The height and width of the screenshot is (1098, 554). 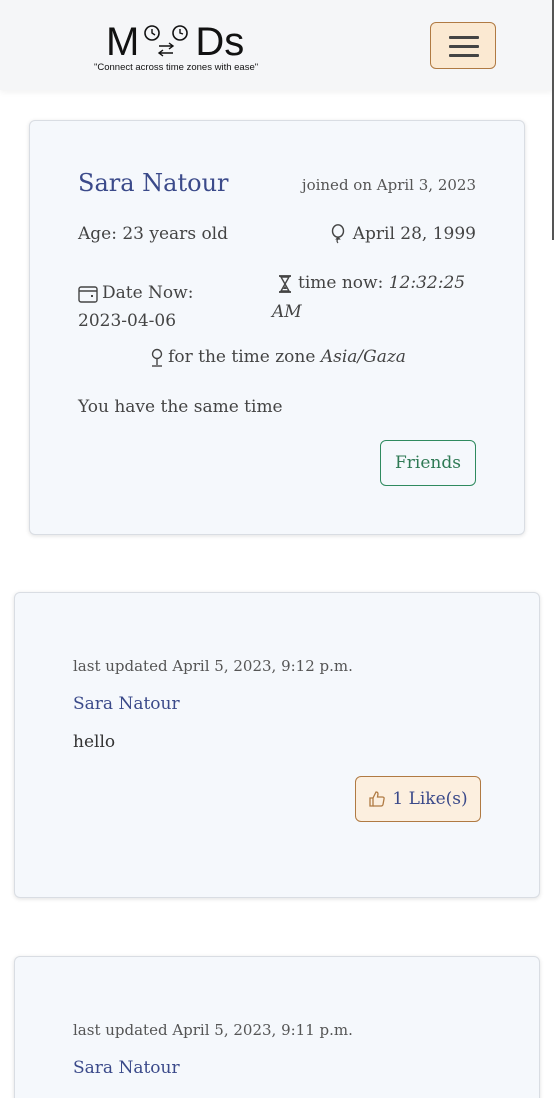 What do you see at coordinates (213, 1030) in the screenshot?
I see `post-updated: last updated April 5, 2023, 9:11 p.m.` at bounding box center [213, 1030].